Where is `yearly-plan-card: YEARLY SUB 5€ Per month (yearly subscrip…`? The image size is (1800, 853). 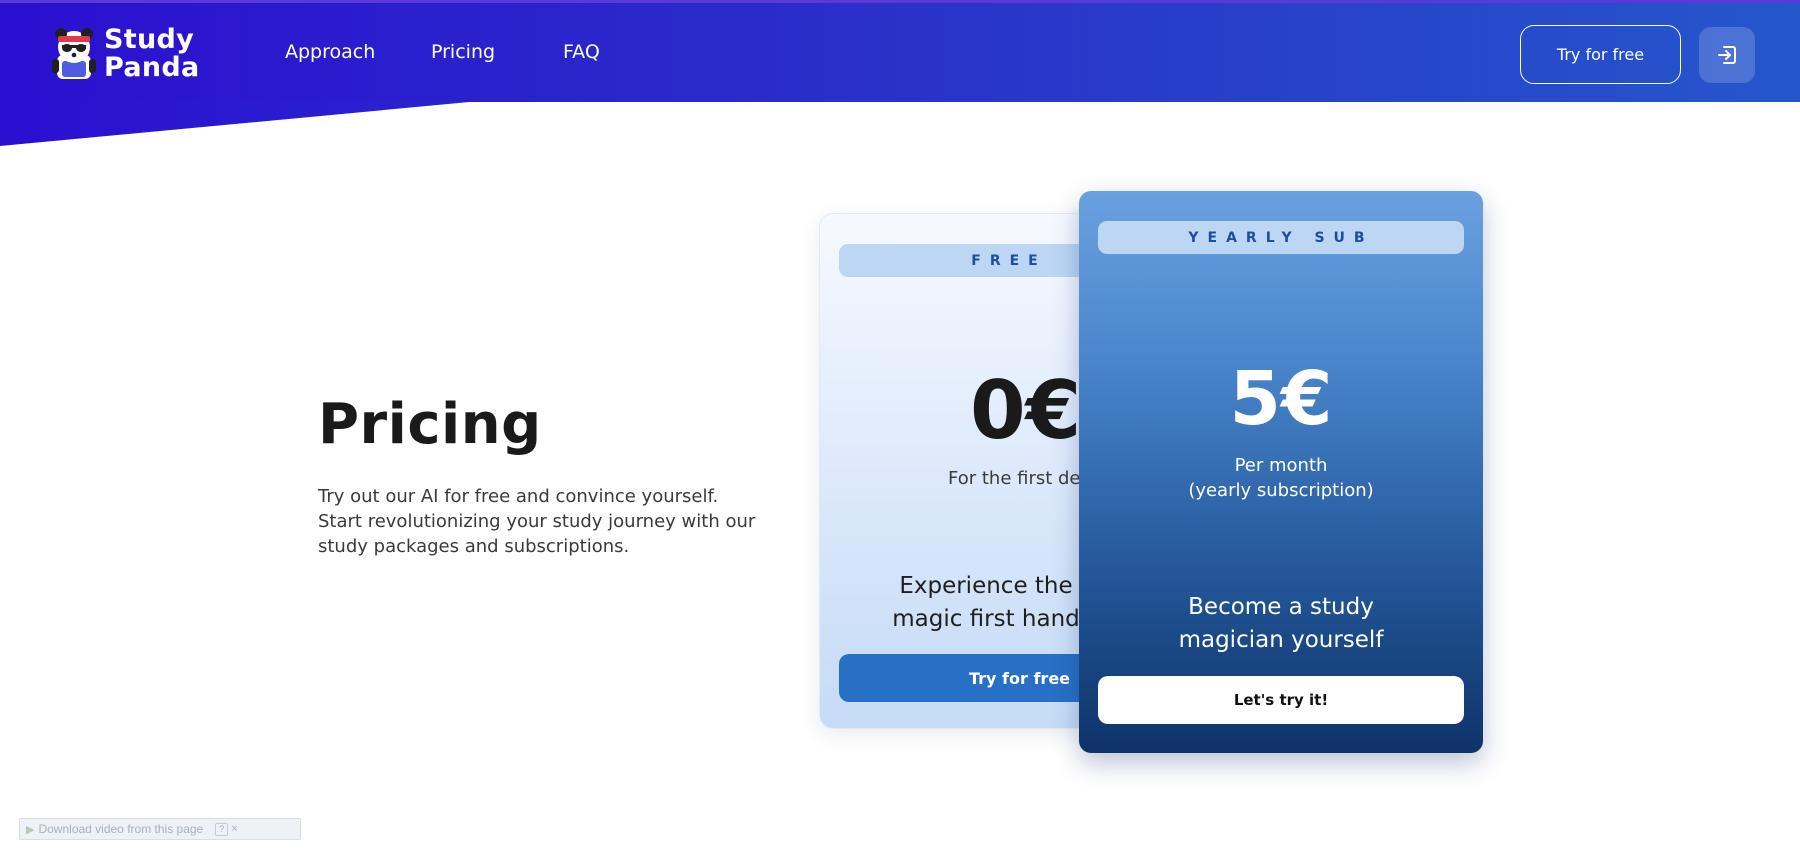 yearly-plan-card: YEARLY SUB 5€ Per month (yearly subscrip… is located at coordinates (1281, 472).